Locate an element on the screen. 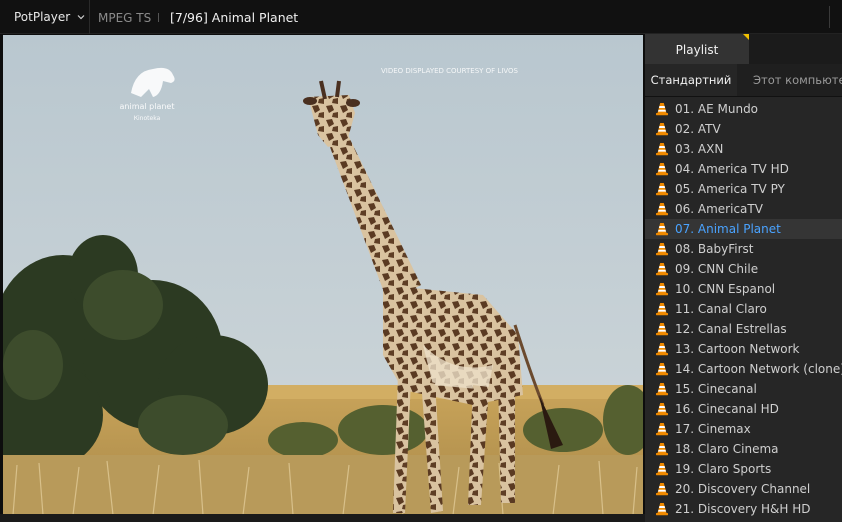 The height and width of the screenshot is (522, 842). playlist-item-label: 10. CNN Espanol is located at coordinates (725, 289).